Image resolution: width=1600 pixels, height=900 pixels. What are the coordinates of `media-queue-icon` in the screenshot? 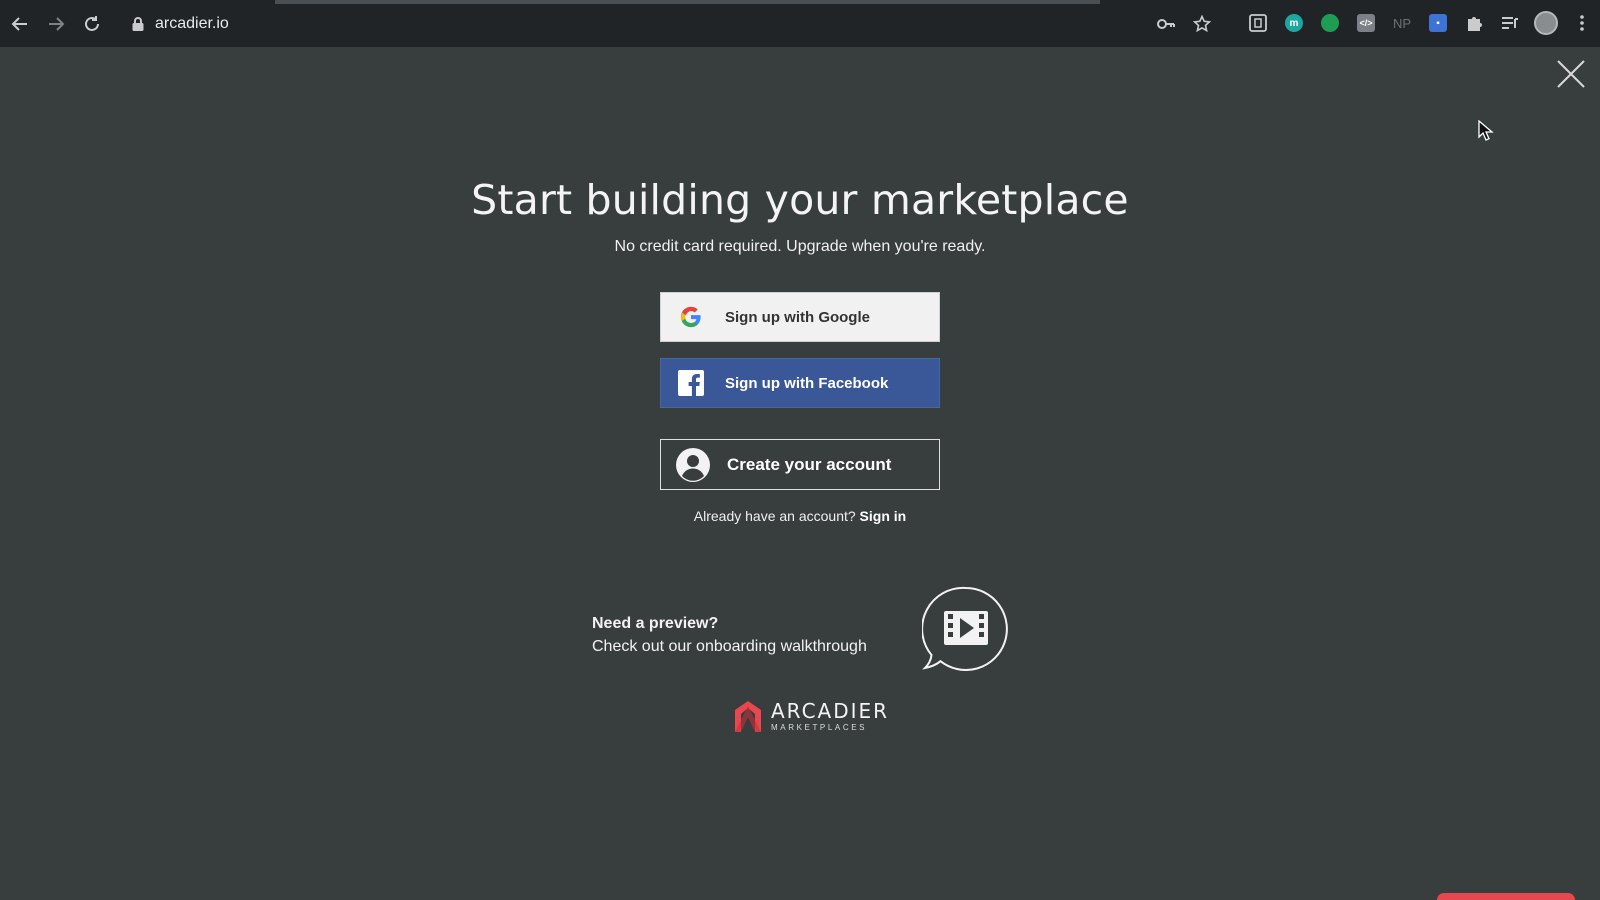 It's located at (1510, 23).